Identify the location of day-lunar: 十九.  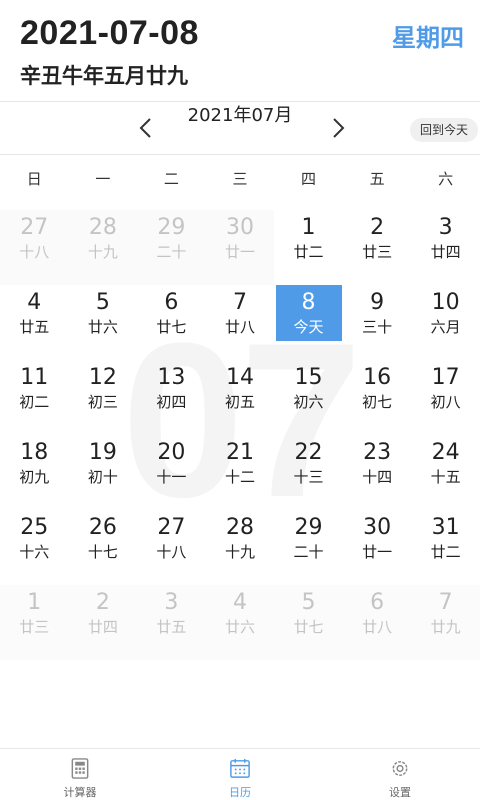
(102, 252).